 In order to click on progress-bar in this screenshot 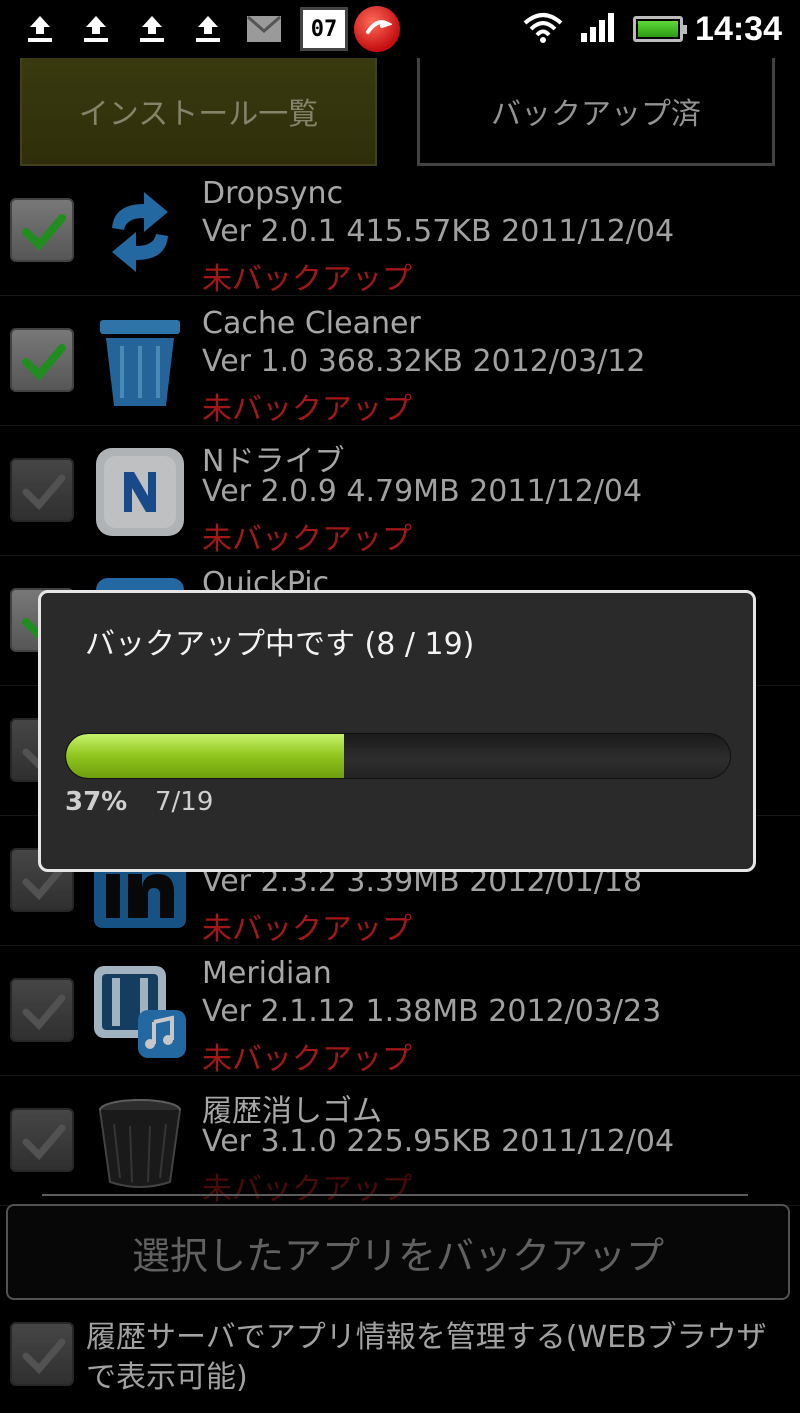, I will do `click(398, 756)`.